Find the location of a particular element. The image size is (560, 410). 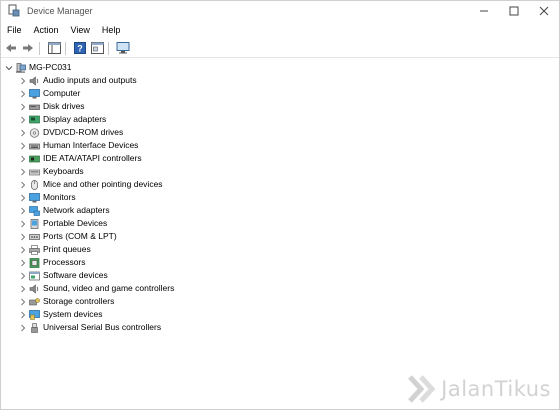

ide-controller-icon is located at coordinates (34, 159).